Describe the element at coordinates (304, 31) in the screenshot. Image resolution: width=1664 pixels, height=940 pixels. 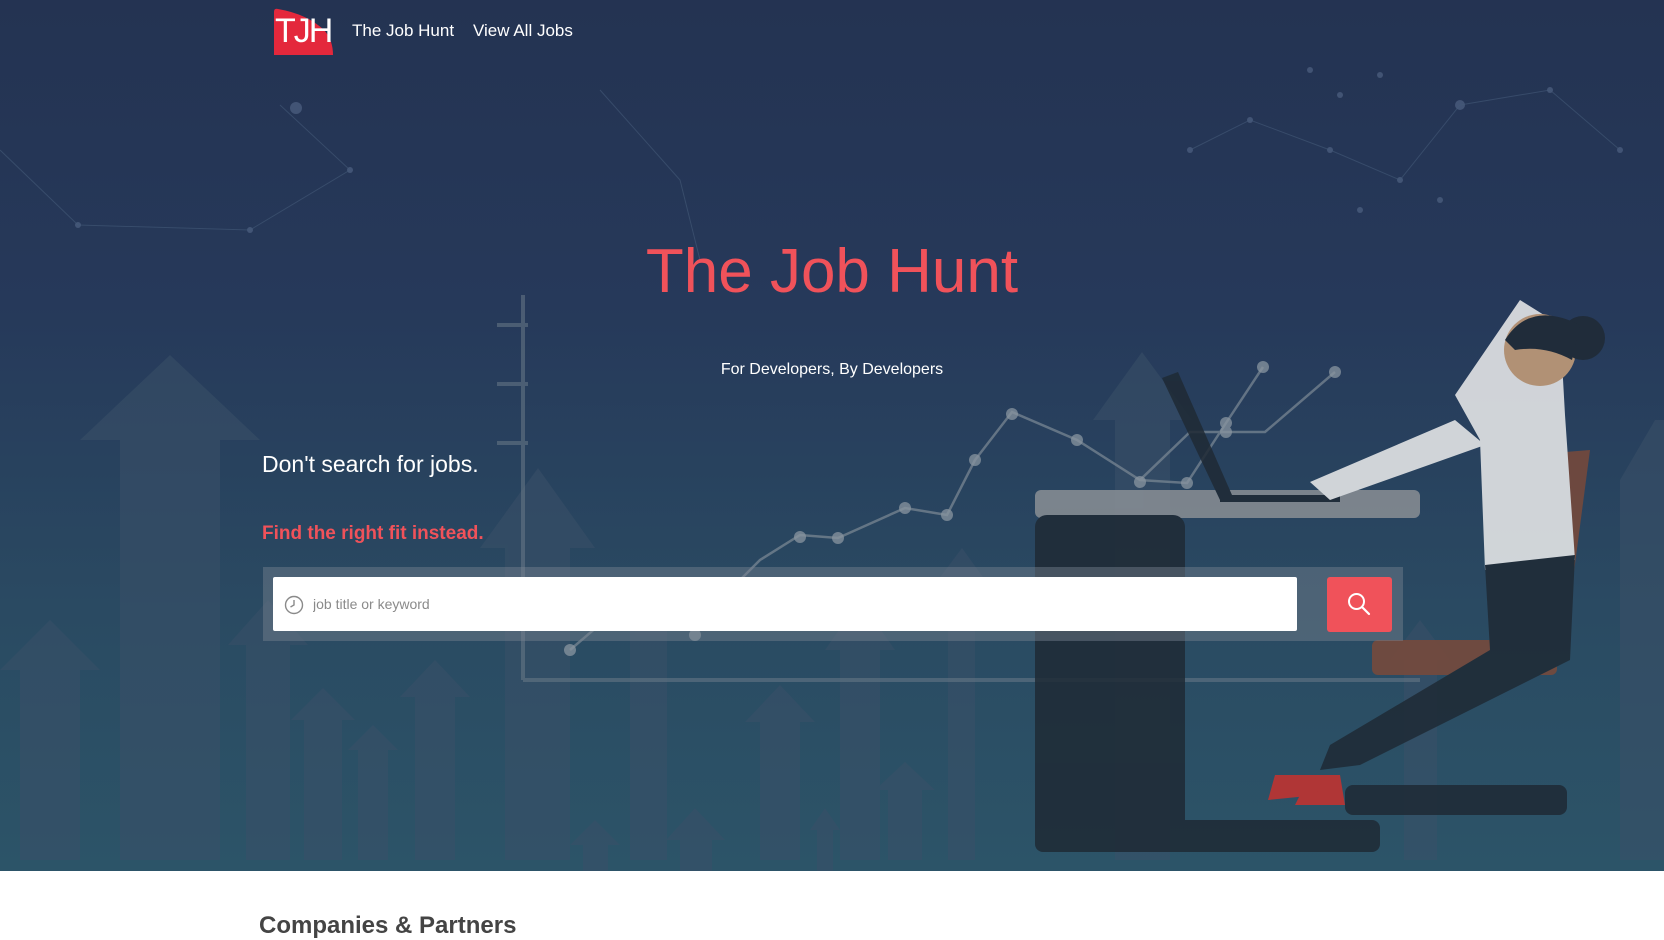
I see `brand-logo-text: TJH` at that location.